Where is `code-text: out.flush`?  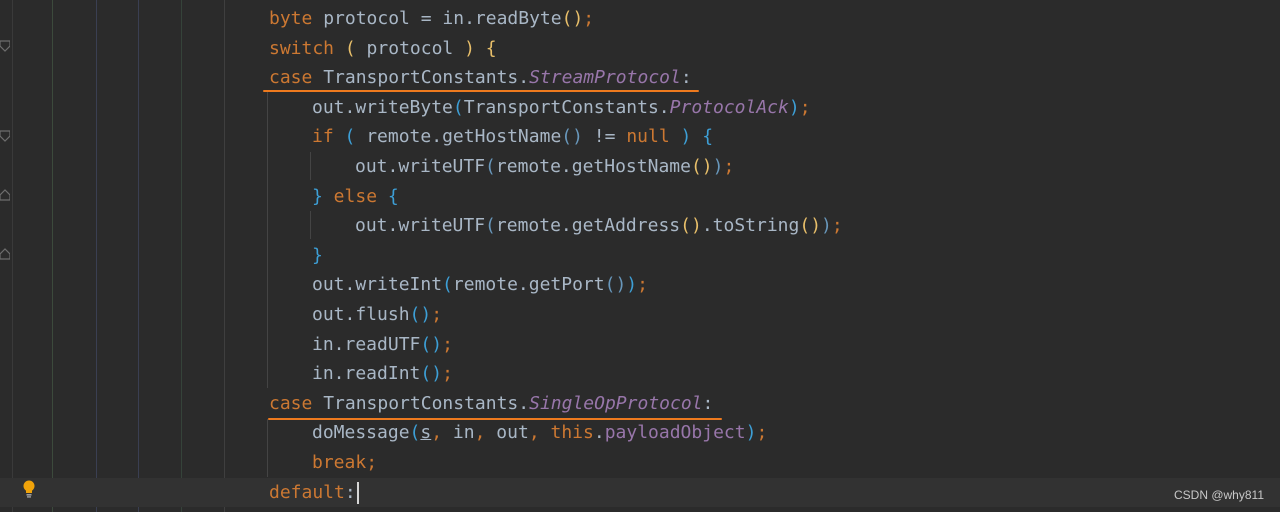 code-text: out.flush is located at coordinates (361, 314).